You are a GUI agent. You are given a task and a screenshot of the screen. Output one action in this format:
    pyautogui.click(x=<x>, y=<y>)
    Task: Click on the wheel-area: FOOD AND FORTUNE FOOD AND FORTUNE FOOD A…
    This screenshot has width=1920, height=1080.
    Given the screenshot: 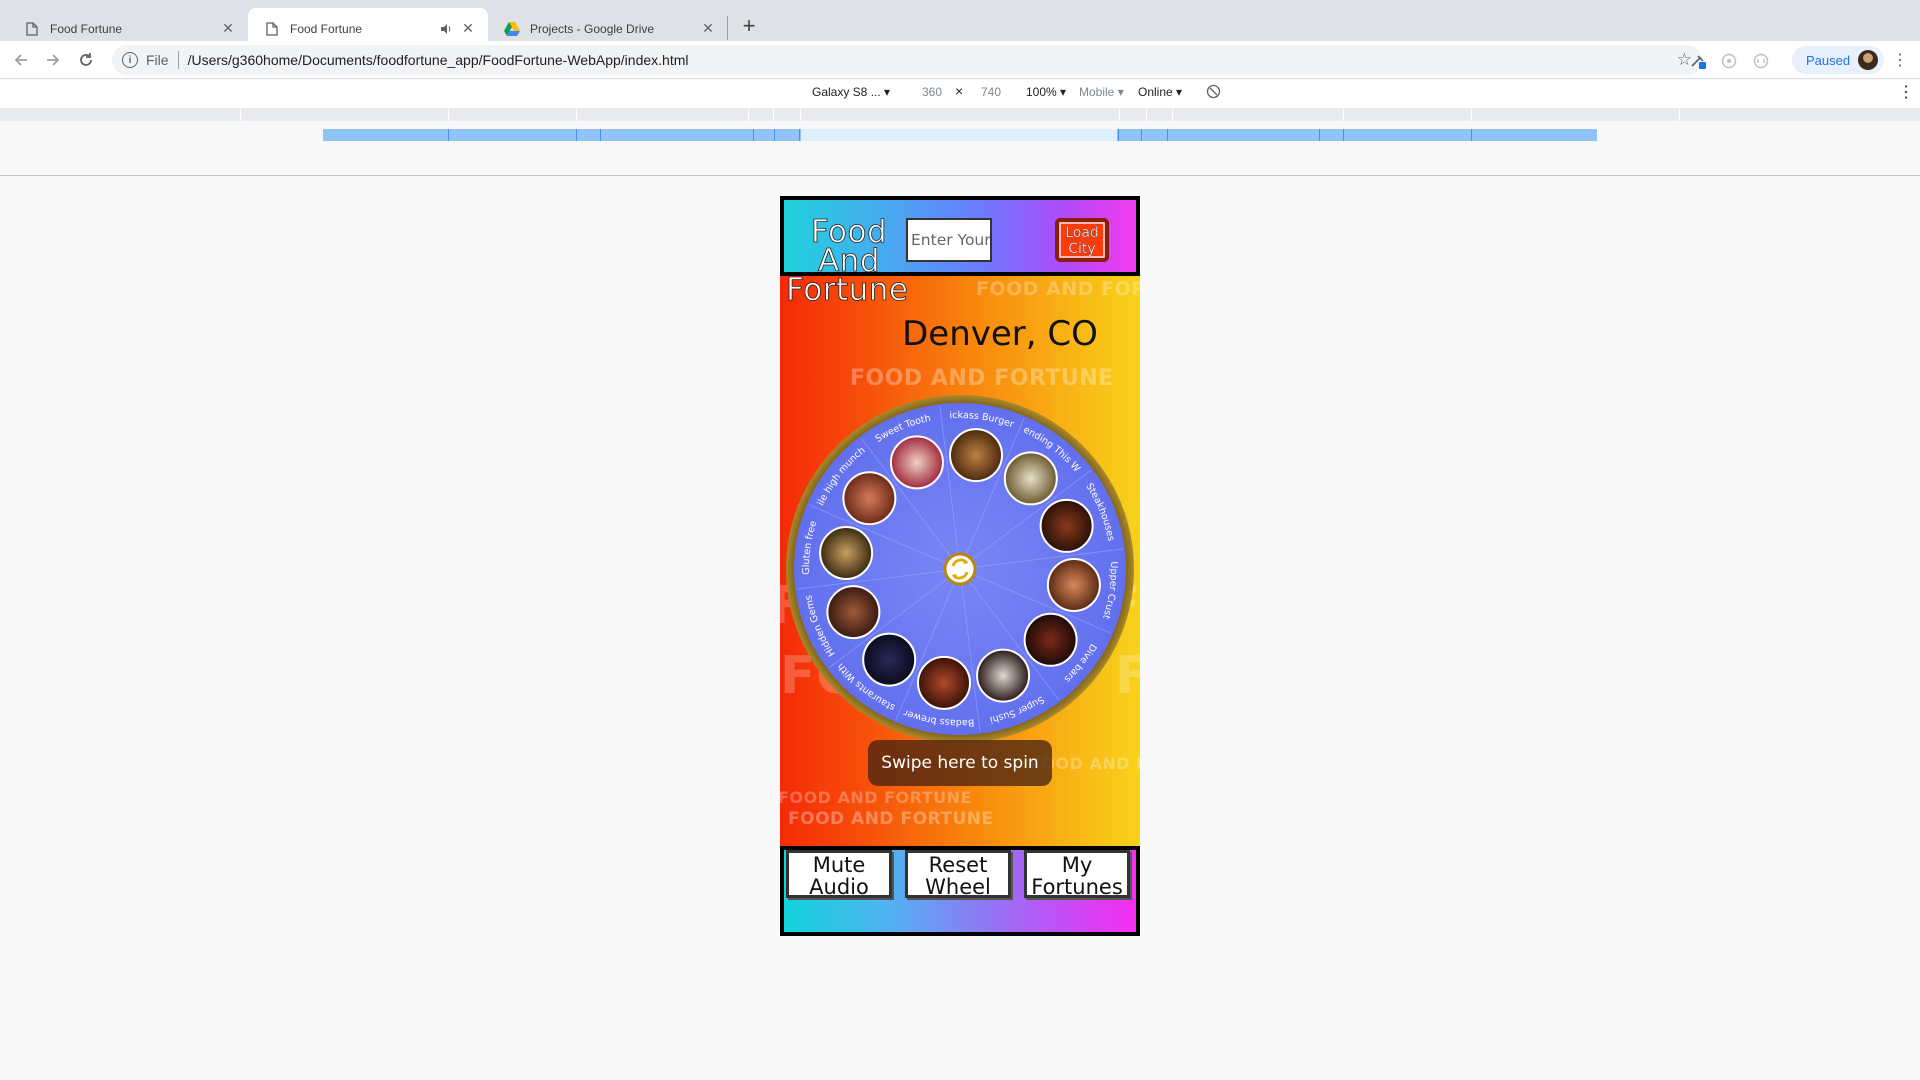 What is the action you would take?
    pyautogui.click(x=960, y=561)
    